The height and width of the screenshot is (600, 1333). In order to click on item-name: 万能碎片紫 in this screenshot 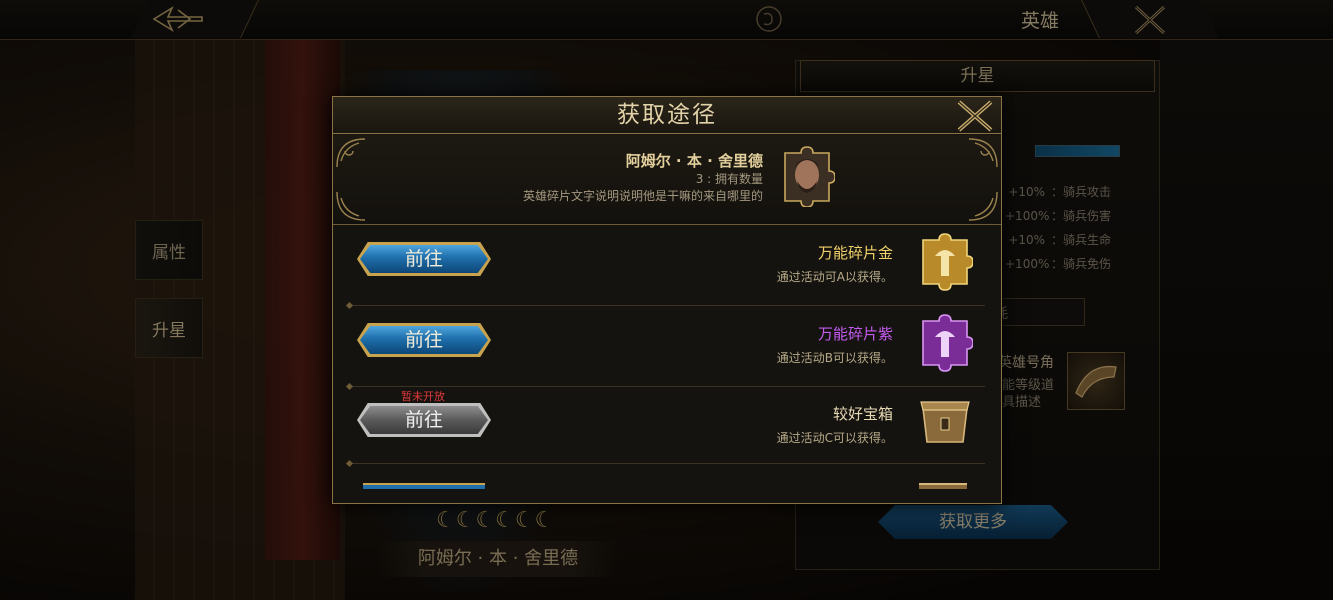, I will do `click(855, 334)`.